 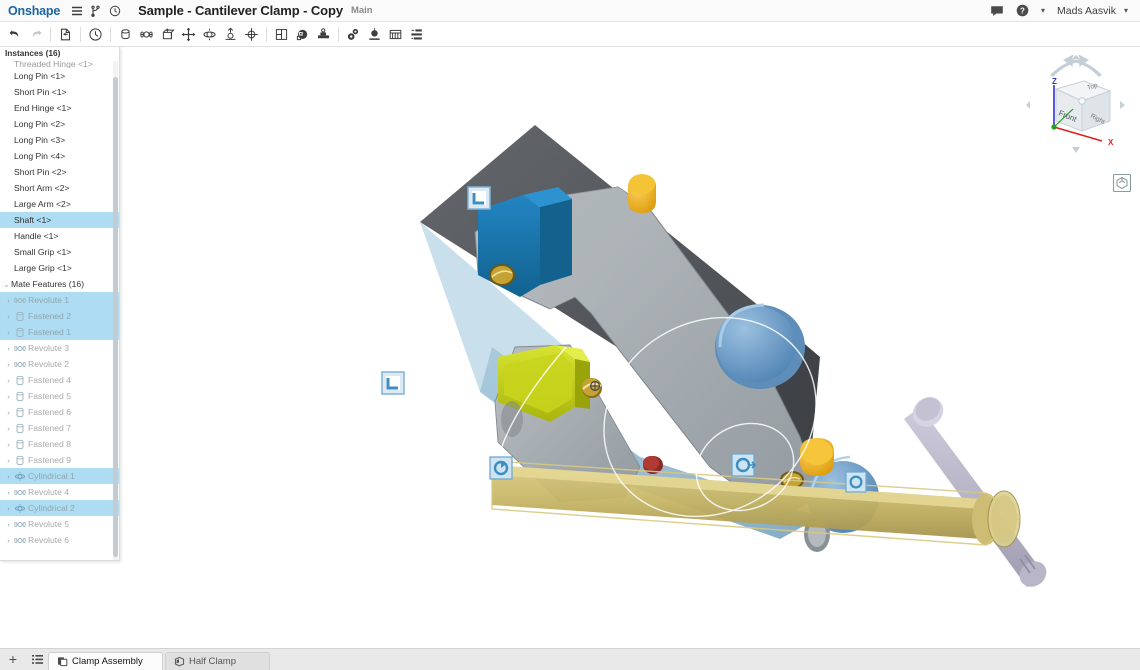 I want to click on list-item-instance: Small Grip <1>, so click(x=59, y=252).